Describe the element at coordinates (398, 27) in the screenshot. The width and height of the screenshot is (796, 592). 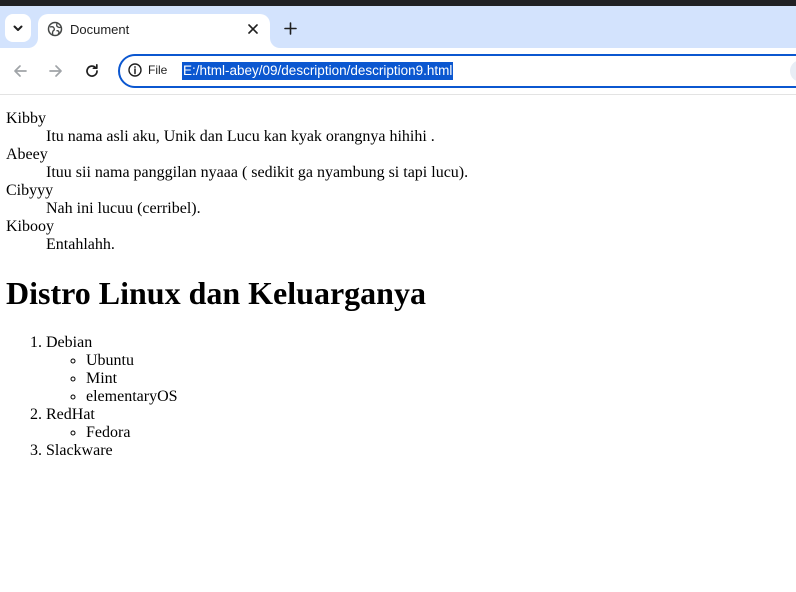
I see `tab-strip: Document` at that location.